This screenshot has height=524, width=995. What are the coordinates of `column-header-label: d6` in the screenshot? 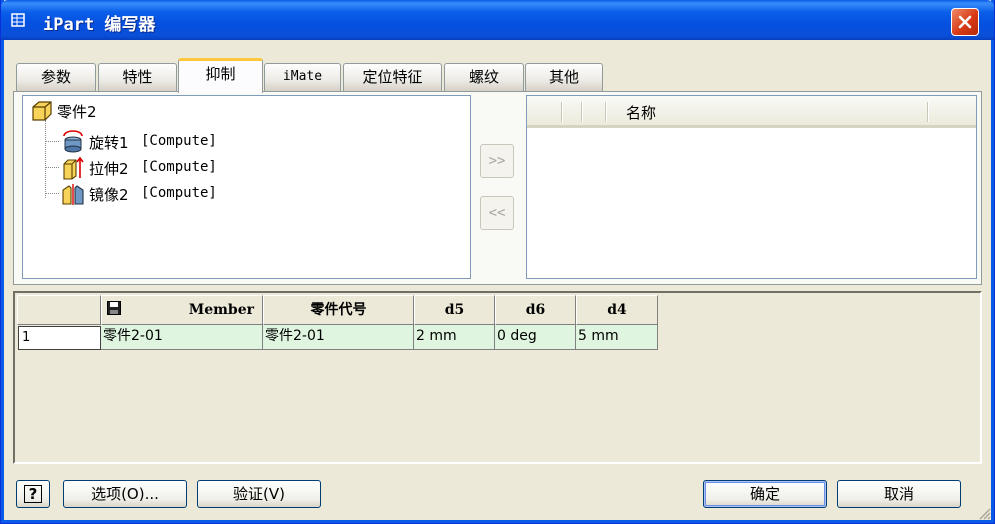 It's located at (535, 310).